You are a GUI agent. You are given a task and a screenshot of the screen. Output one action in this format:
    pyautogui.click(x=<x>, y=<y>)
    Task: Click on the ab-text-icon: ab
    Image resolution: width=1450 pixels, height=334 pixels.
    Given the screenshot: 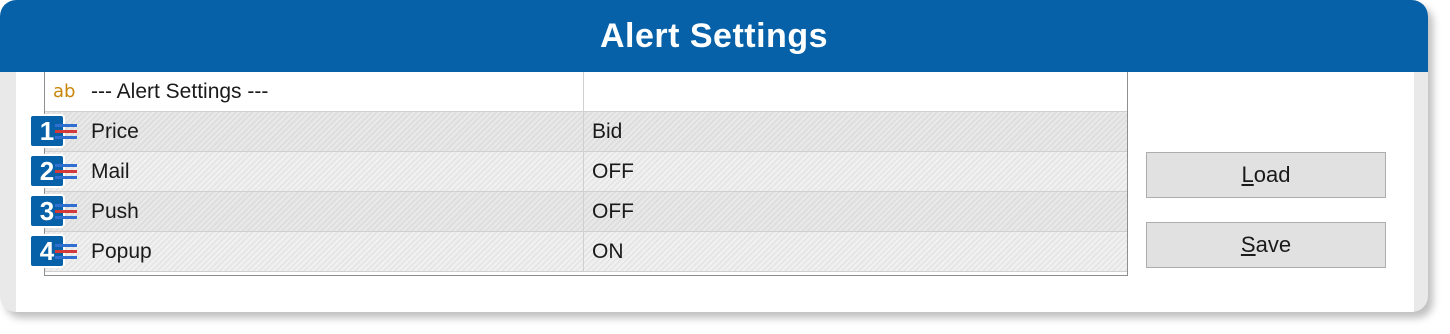 What is the action you would take?
    pyautogui.click(x=64, y=91)
    